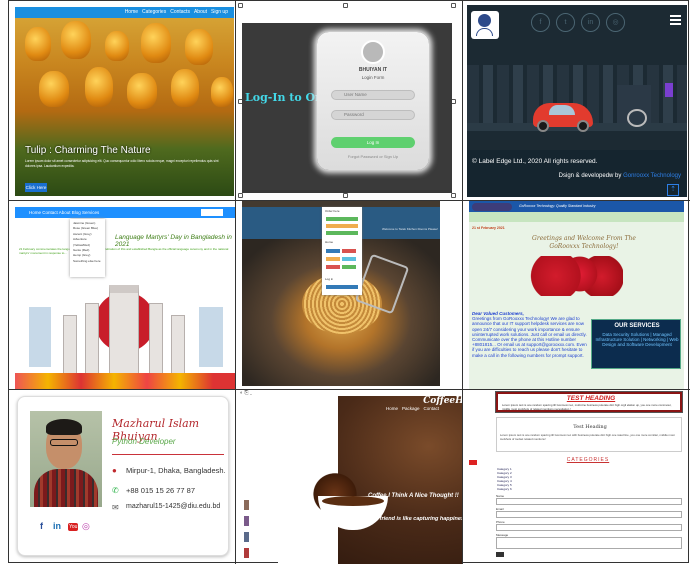 The height and width of the screenshot is (567, 697). I want to click on panel-item: Order here, so click(332, 211).